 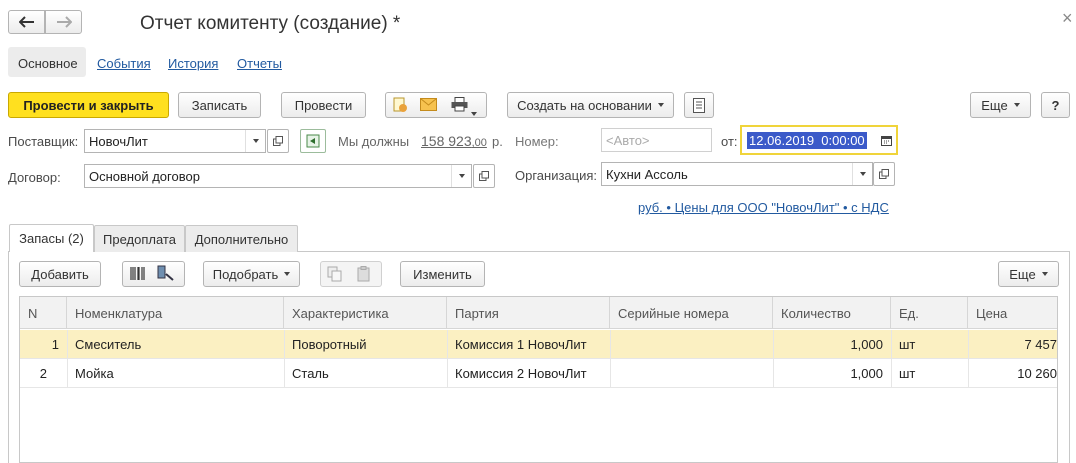 What do you see at coordinates (763, 207) in the screenshot?
I see `price-settings-link: руб. • Цены для ООО "НовочЛит" • с НДС` at bounding box center [763, 207].